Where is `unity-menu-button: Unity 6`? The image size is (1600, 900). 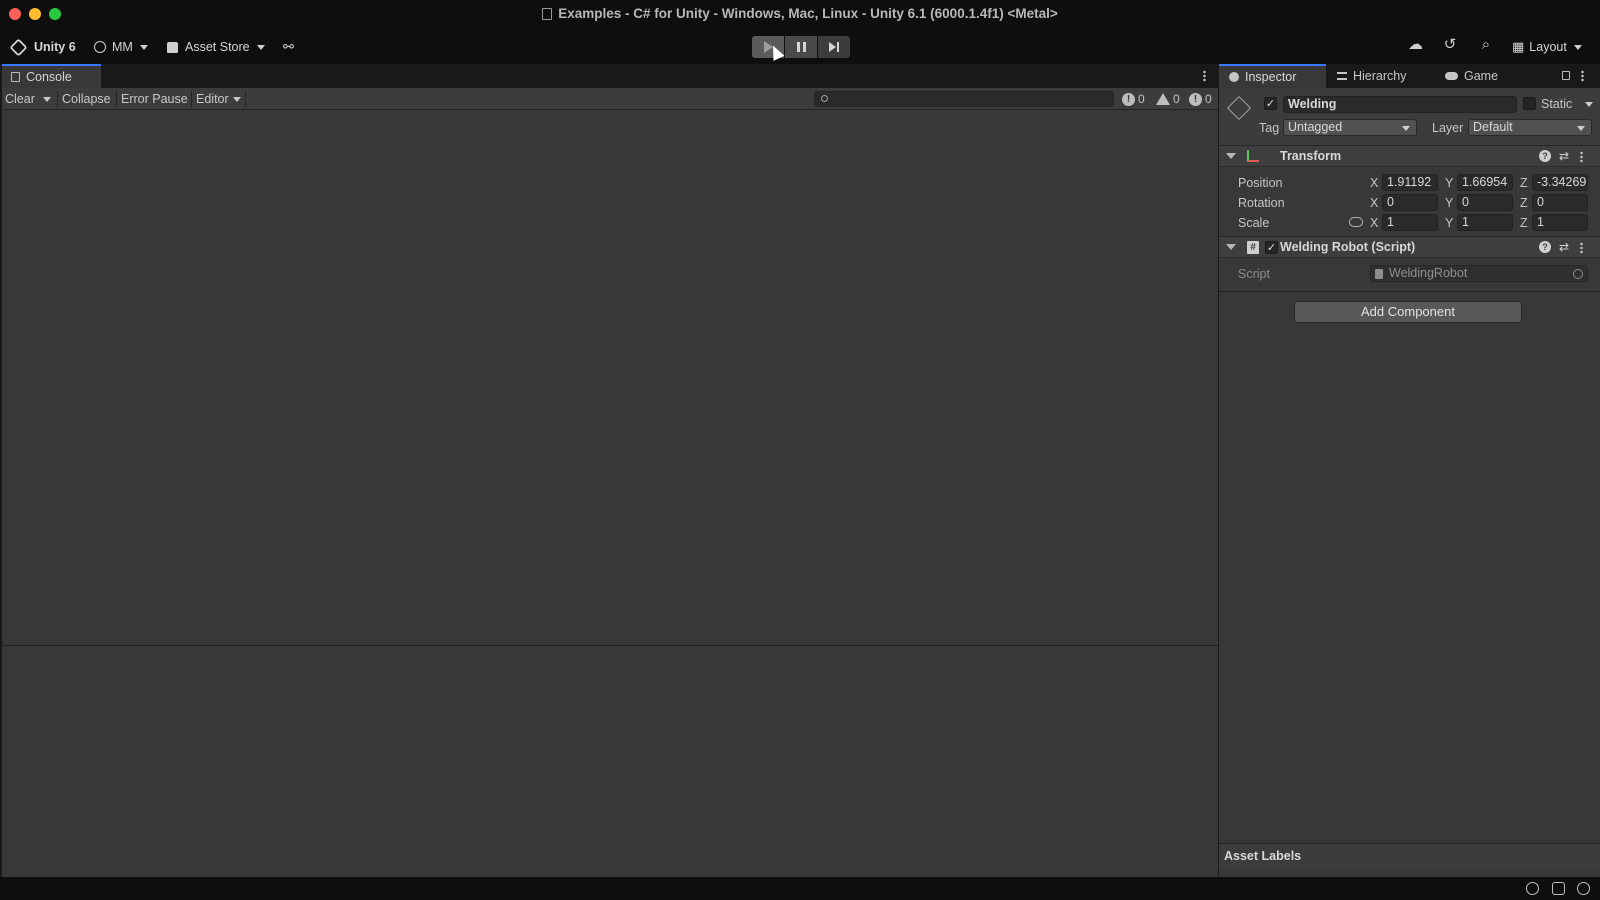 unity-menu-button: Unity 6 is located at coordinates (42, 47).